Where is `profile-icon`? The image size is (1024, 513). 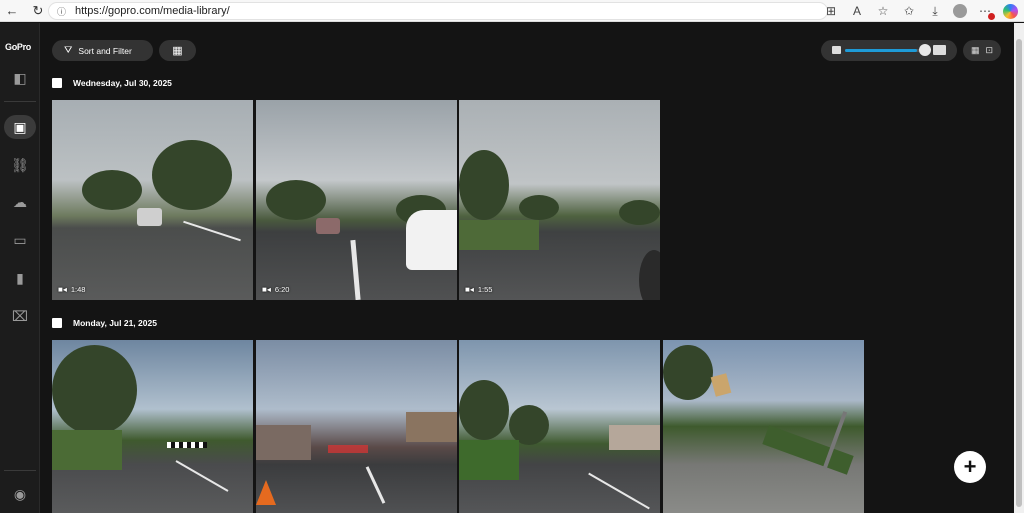
profile-icon is located at coordinates (960, 11).